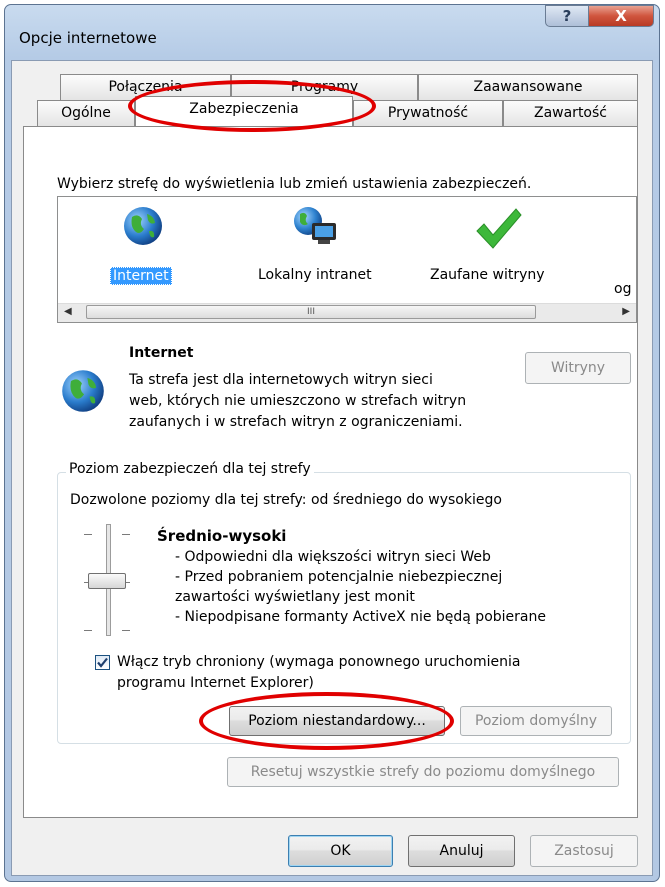 This screenshot has width=665, height=887. Describe the element at coordinates (326, 721) in the screenshot. I see `highlight-oval-custom-level` at that location.